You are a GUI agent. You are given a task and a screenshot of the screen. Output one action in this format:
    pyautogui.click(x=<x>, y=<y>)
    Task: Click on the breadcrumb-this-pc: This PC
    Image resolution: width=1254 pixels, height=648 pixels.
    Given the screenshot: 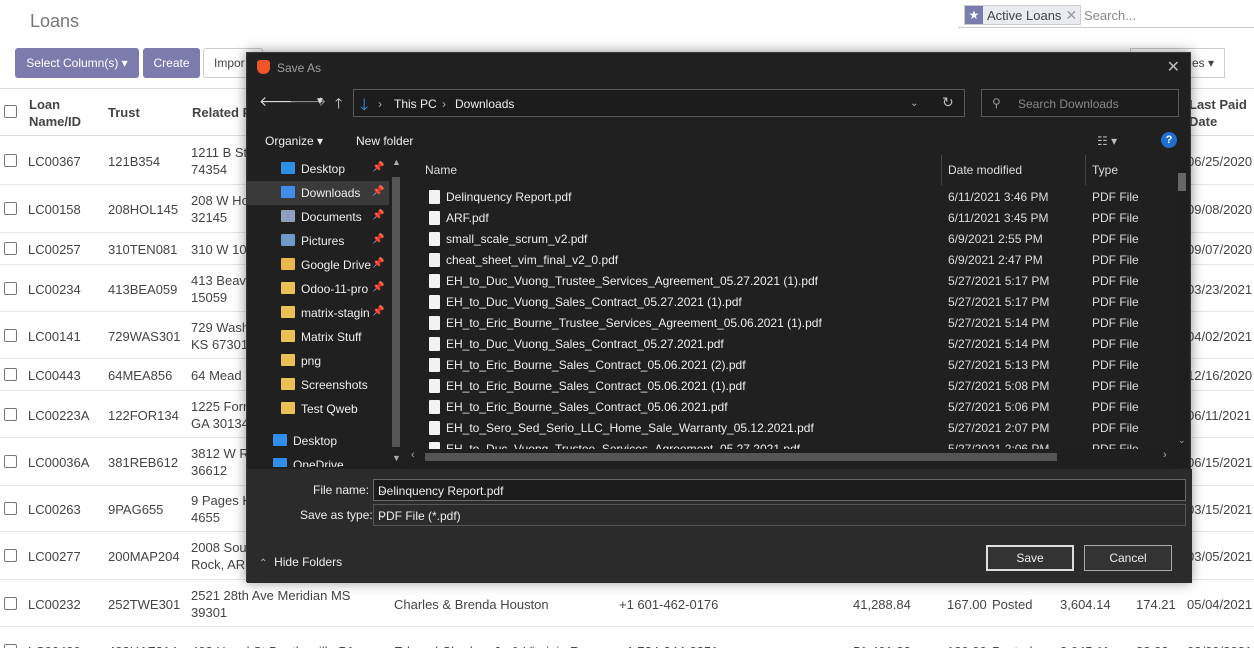 What is the action you would take?
    pyautogui.click(x=415, y=104)
    